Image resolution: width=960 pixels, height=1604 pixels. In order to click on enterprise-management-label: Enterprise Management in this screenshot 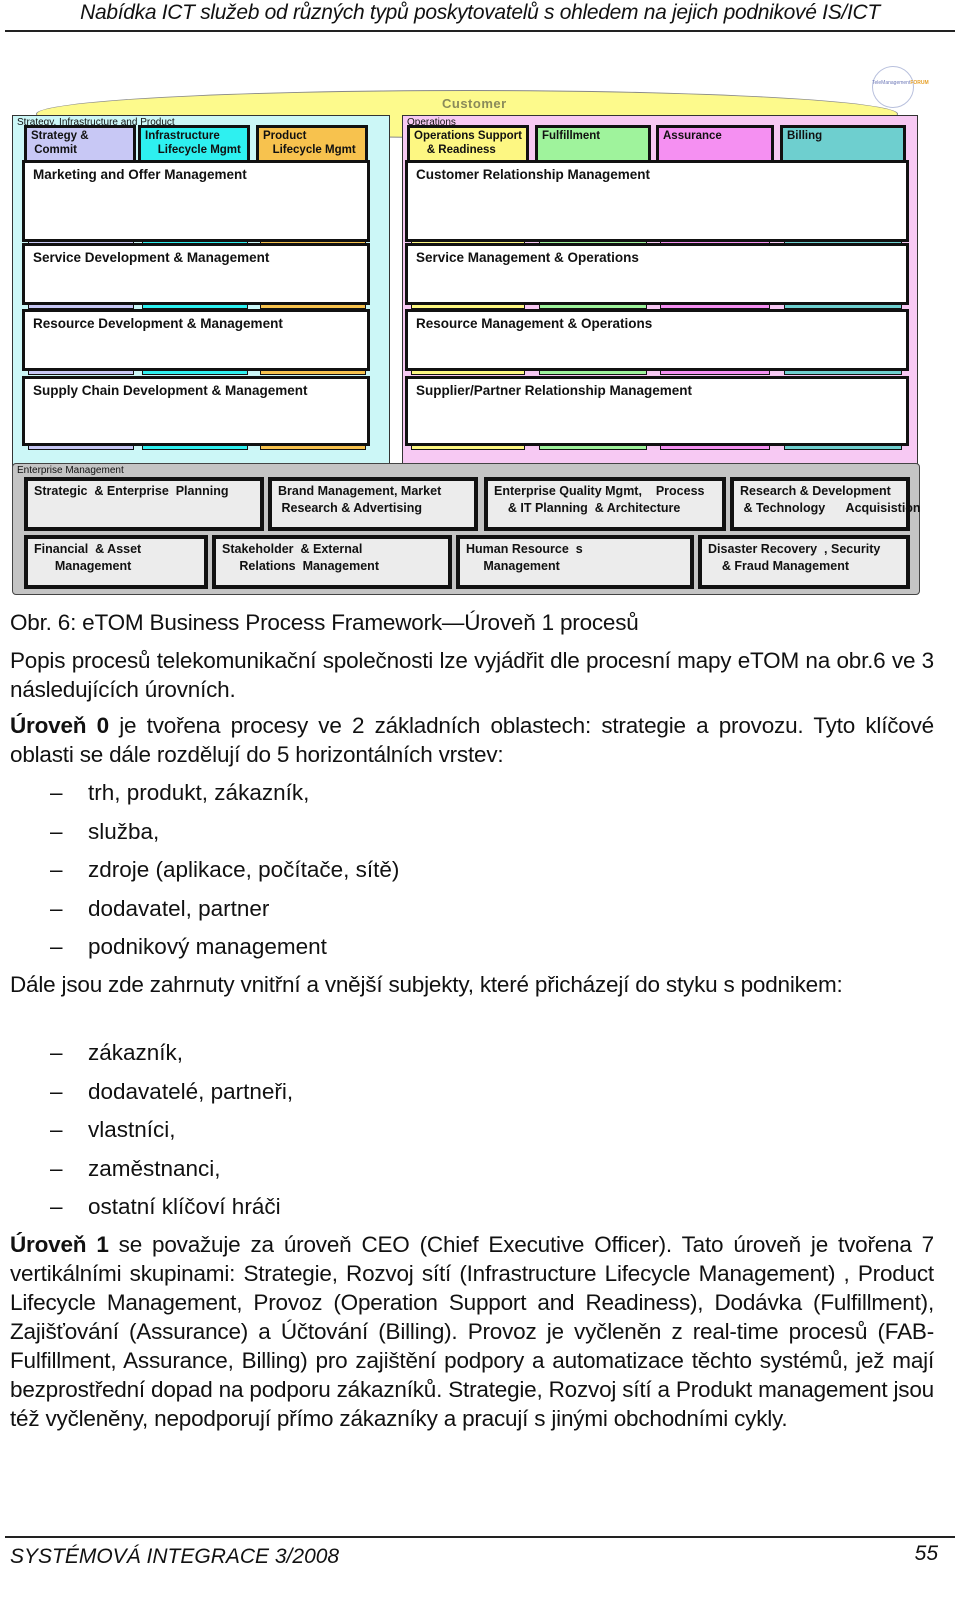, I will do `click(70, 470)`.